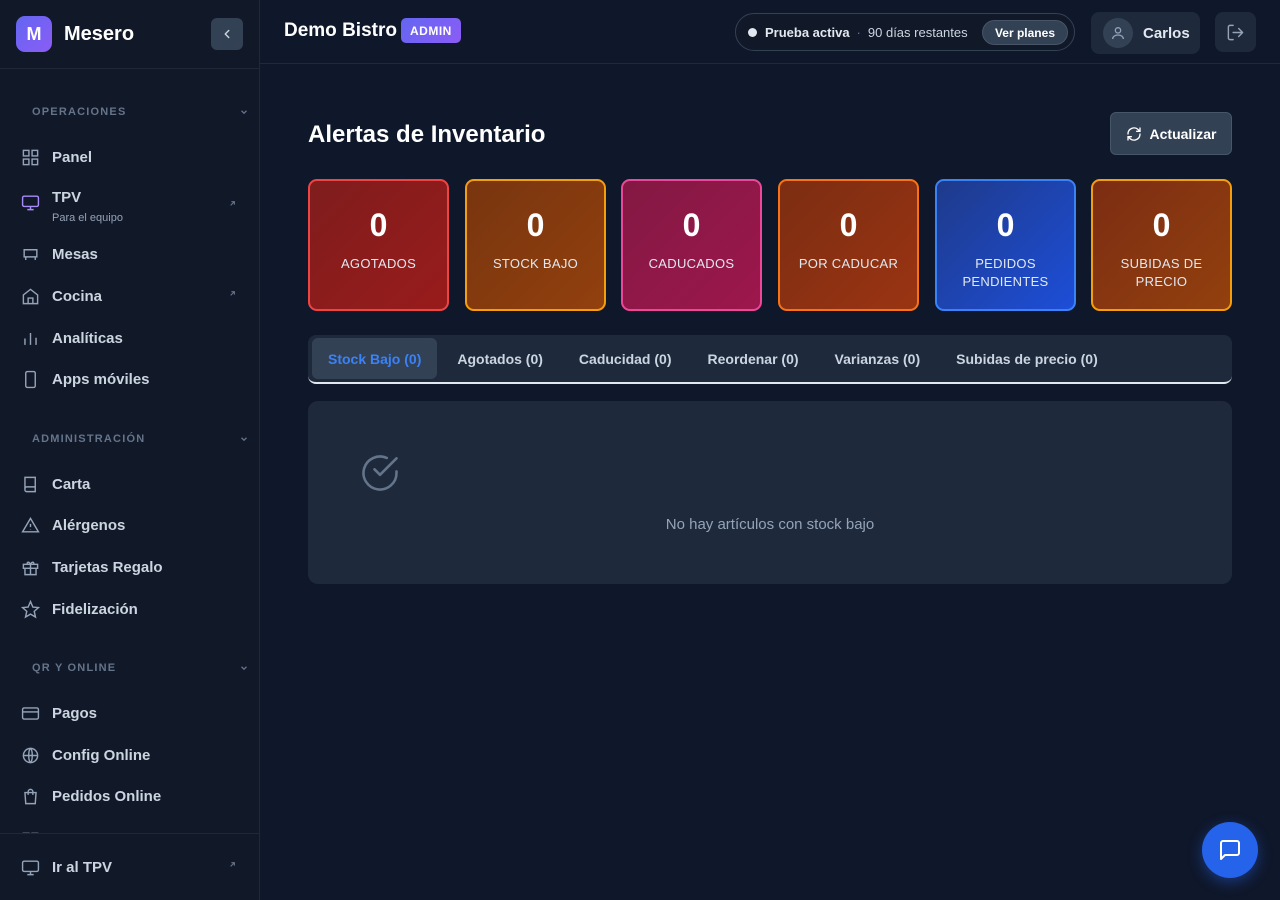  What do you see at coordinates (30, 525) in the screenshot?
I see `warning-icon` at bounding box center [30, 525].